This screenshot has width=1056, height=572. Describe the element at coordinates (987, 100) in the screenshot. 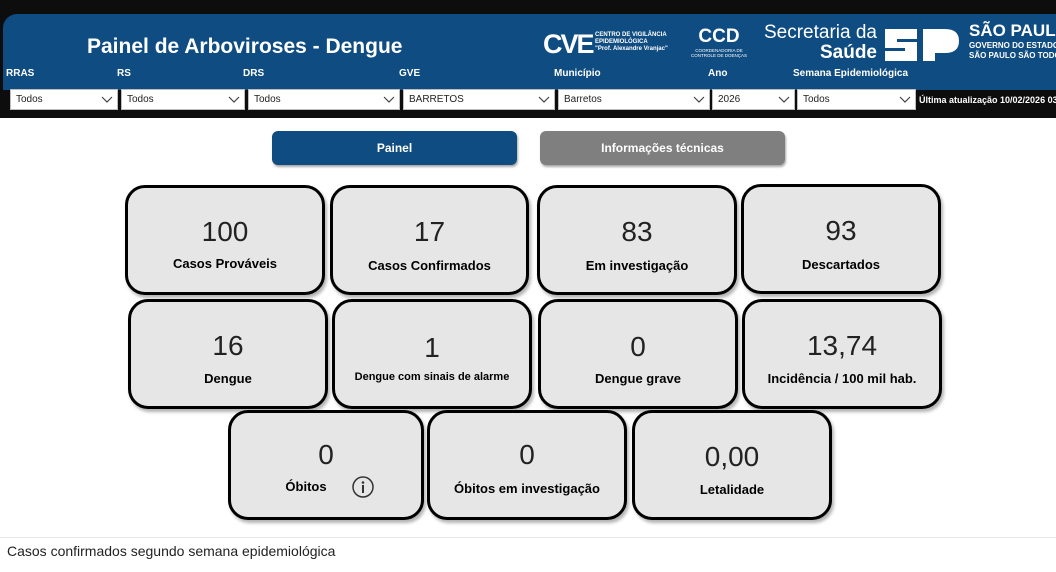

I see `last-update-text: Última atualização 10/02/2026 03:00` at that location.